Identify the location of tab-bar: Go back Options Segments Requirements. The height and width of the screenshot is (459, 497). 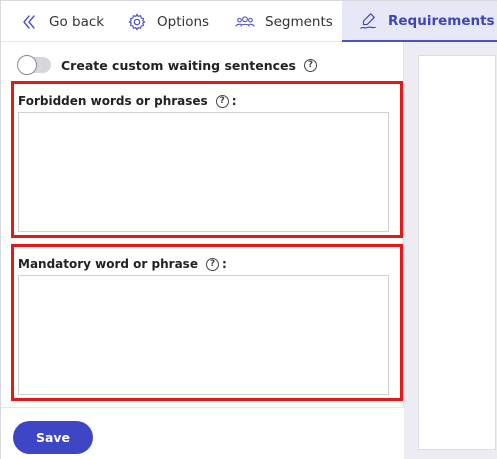
(249, 21).